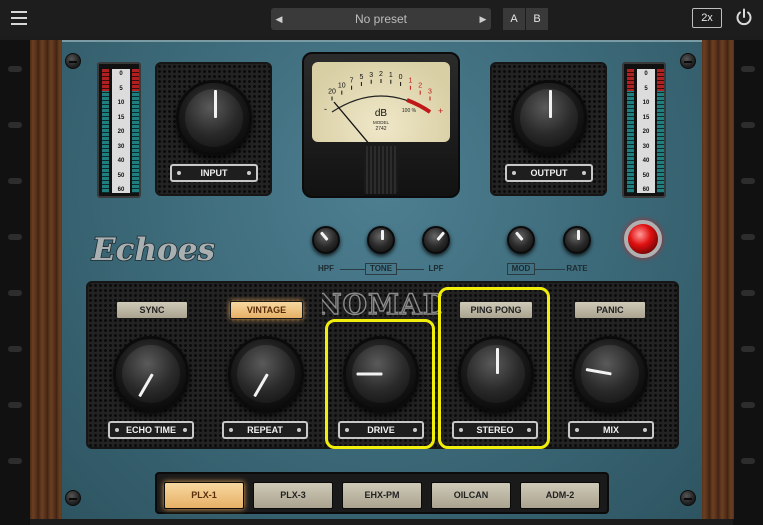 The width and height of the screenshot is (763, 525). I want to click on triangle-left-icon: ◀, so click(279, 19).